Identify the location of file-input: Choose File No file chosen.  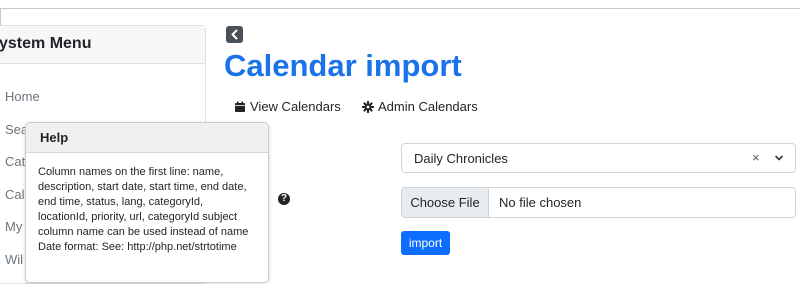
(598, 202).